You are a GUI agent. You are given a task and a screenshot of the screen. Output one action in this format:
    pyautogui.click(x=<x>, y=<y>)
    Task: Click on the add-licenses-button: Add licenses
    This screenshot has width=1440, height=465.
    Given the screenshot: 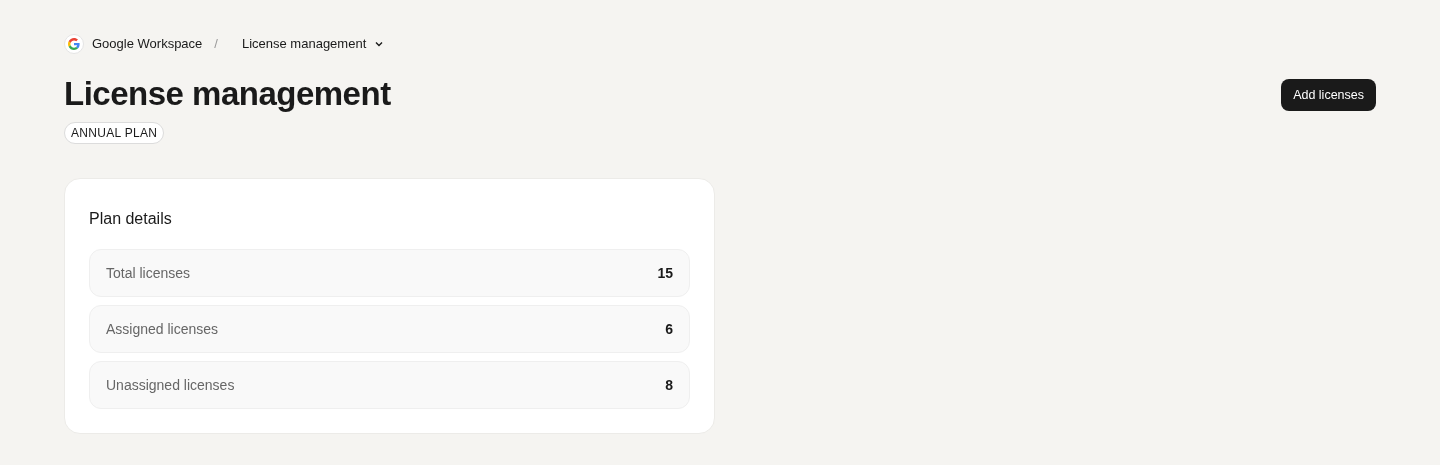 What is the action you would take?
    pyautogui.click(x=1328, y=95)
    